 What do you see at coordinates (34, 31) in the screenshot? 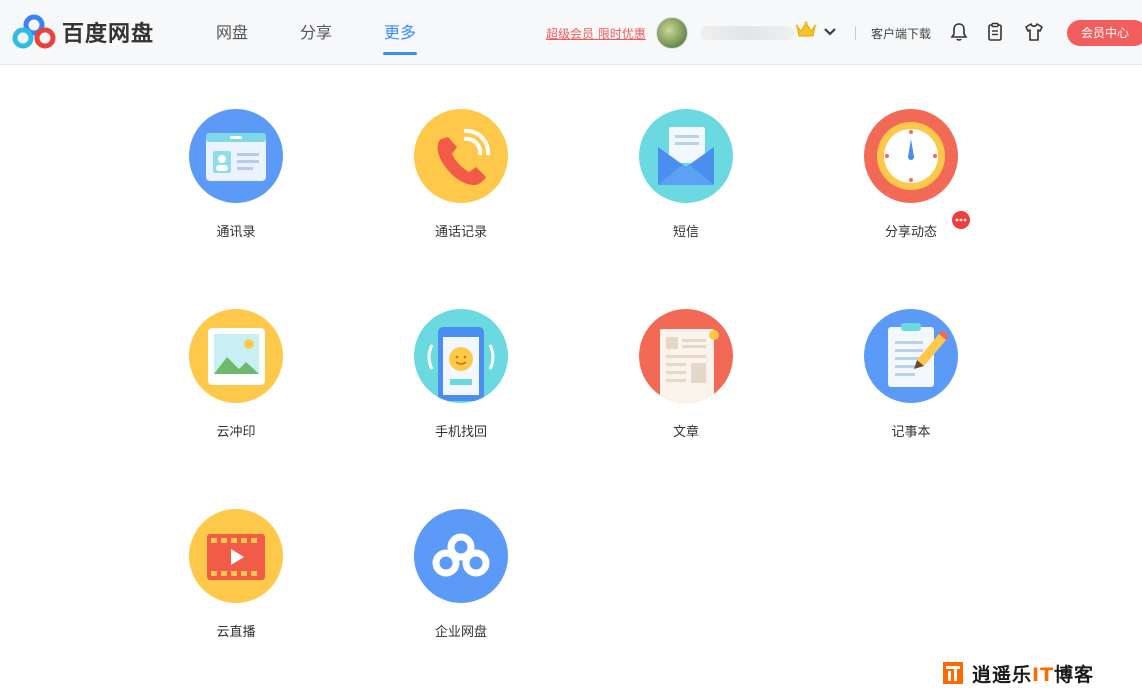
I see `baidu-cloud-logo-icon` at bounding box center [34, 31].